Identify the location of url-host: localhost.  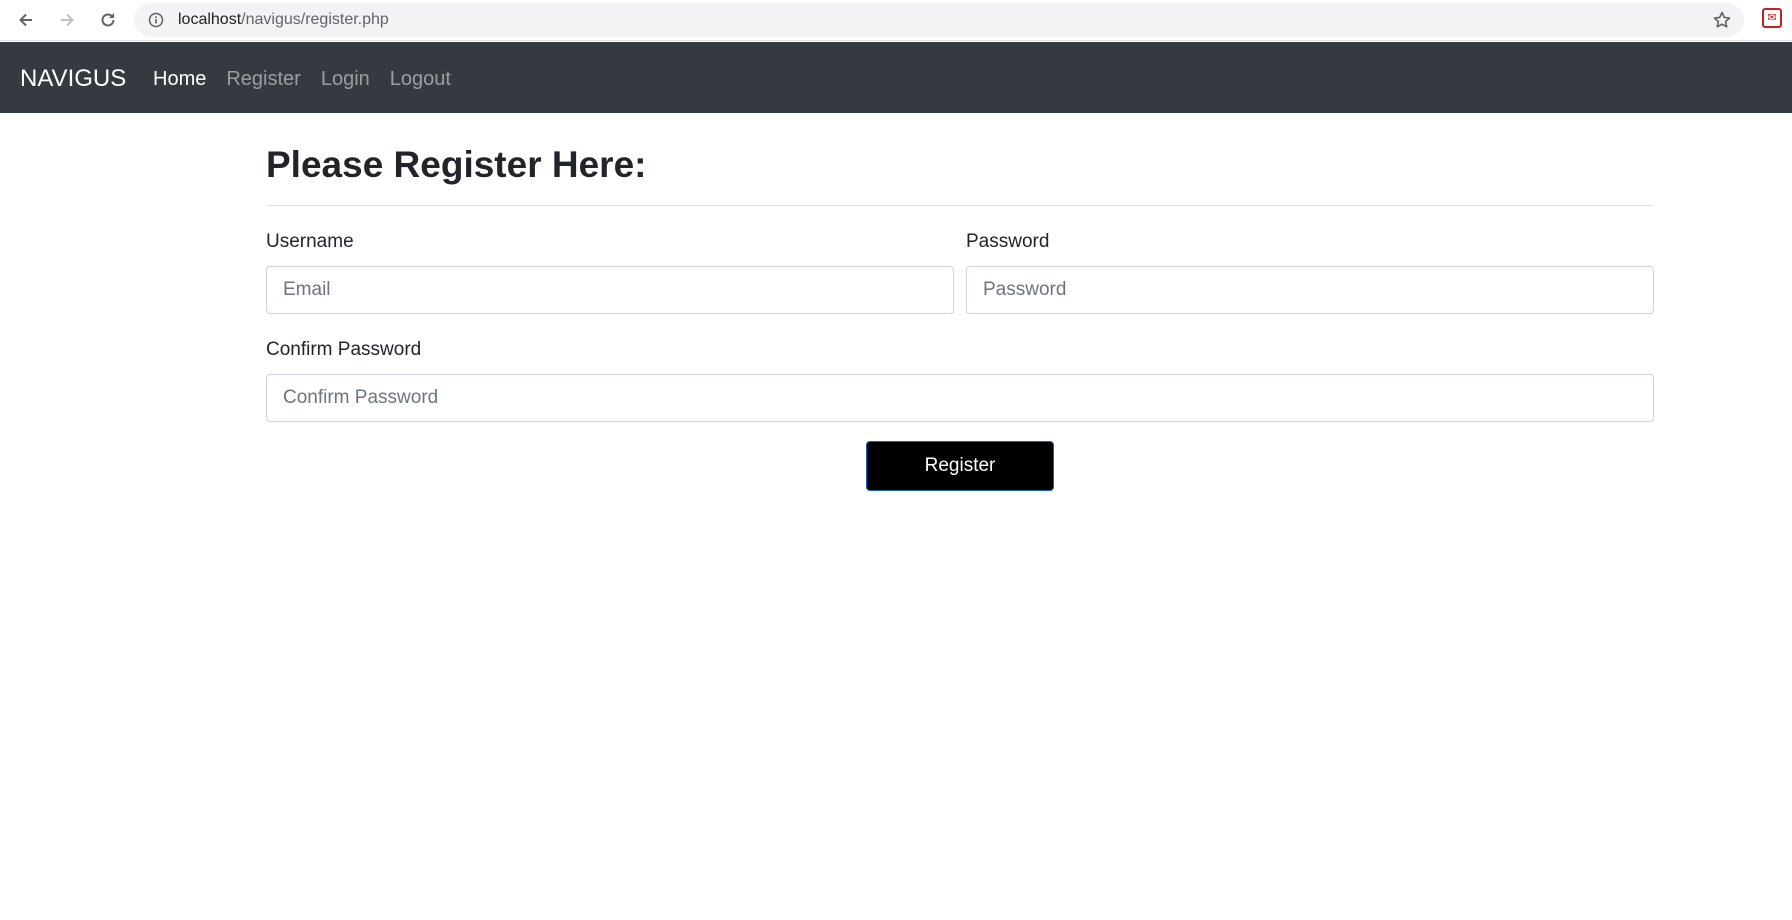
(210, 19).